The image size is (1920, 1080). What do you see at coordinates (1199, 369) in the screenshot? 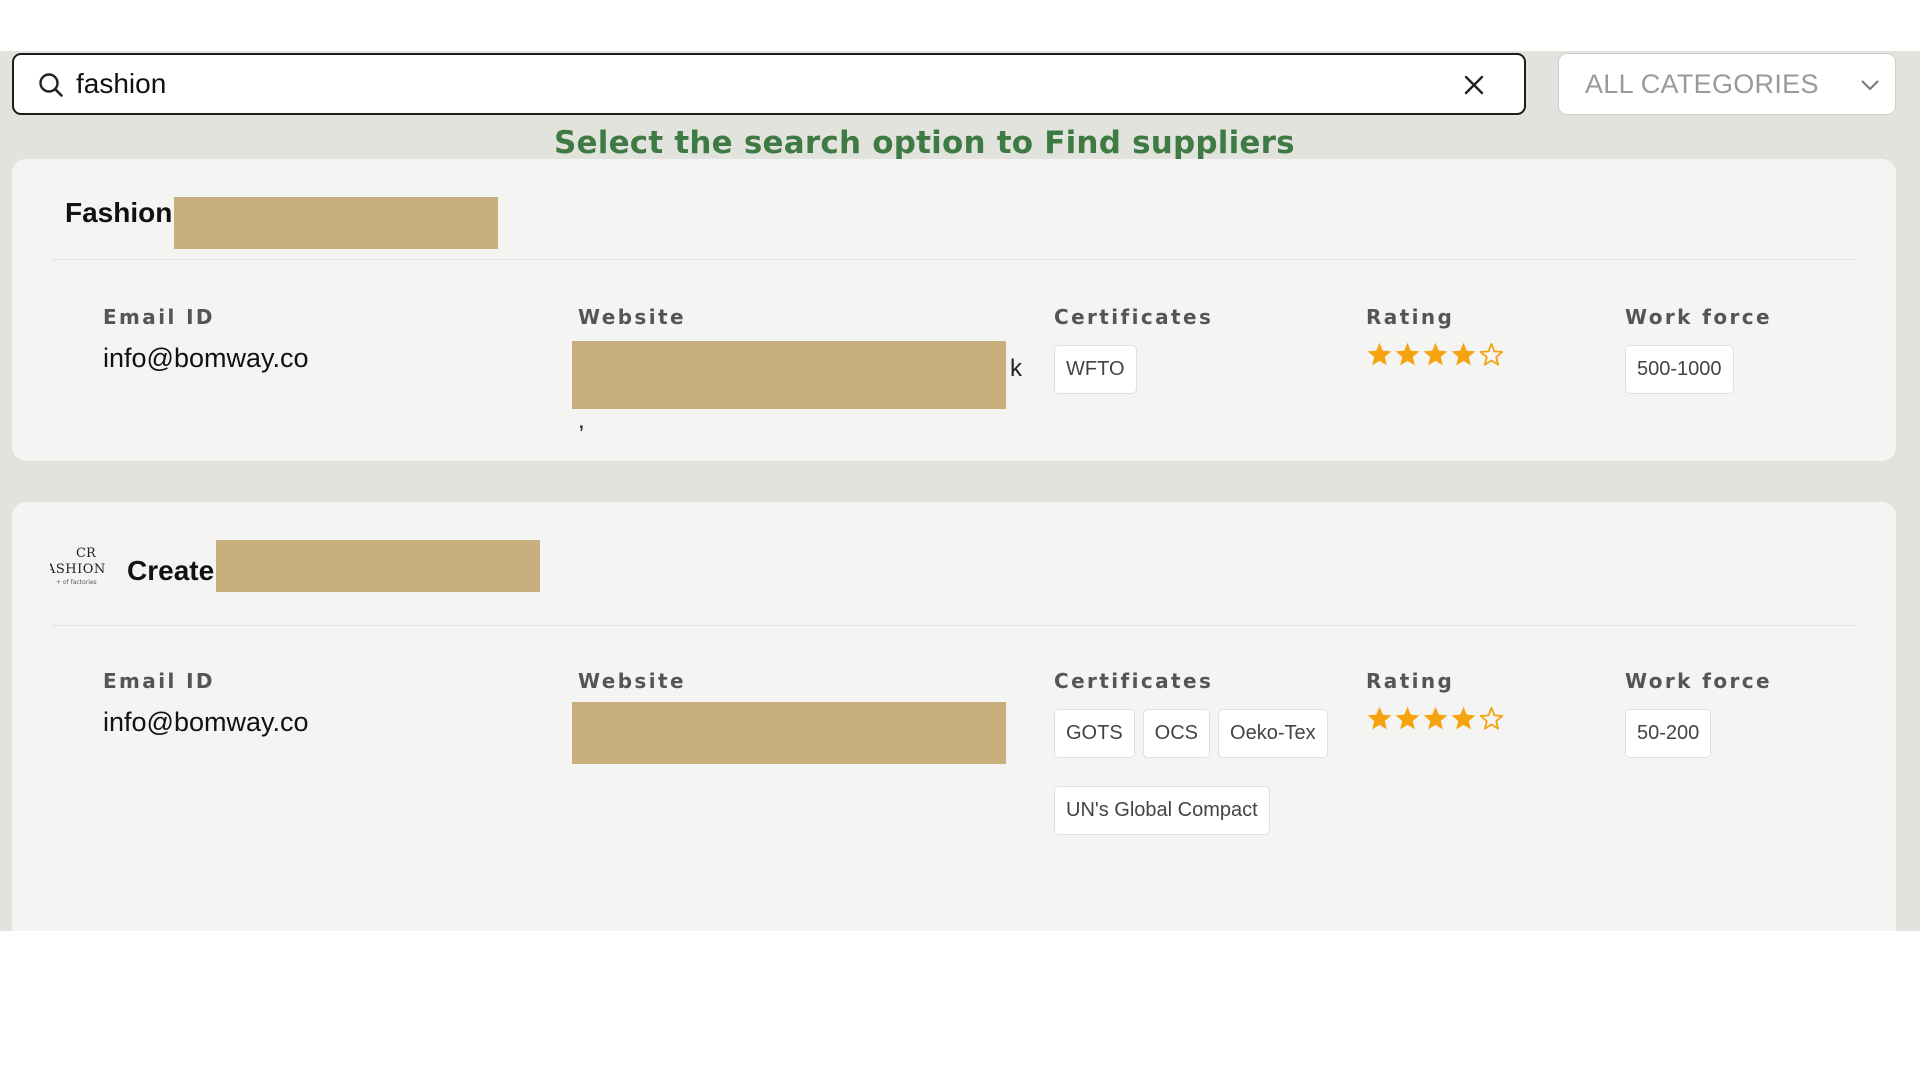
I see `certificates-list: WFTO` at bounding box center [1199, 369].